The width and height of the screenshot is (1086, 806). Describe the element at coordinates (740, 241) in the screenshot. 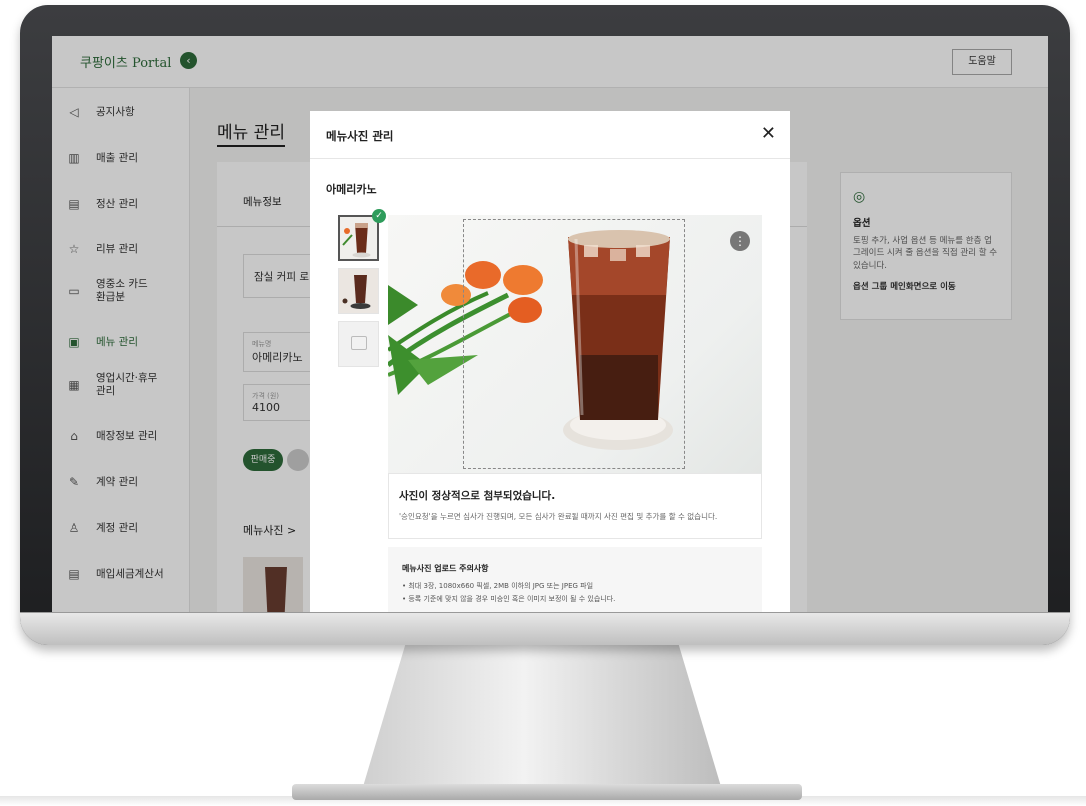

I see `more-options-icon: ⋮` at that location.